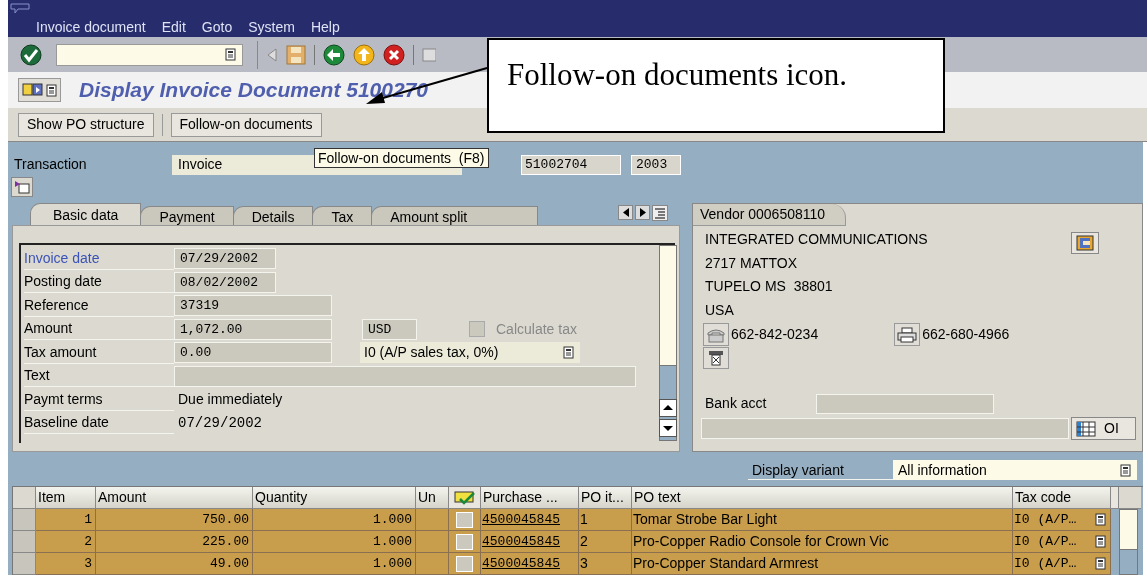 This screenshot has width=1147, height=575. Describe the element at coordinates (752, 263) in the screenshot. I see `address-line: 2717 MATTOX` at that location.